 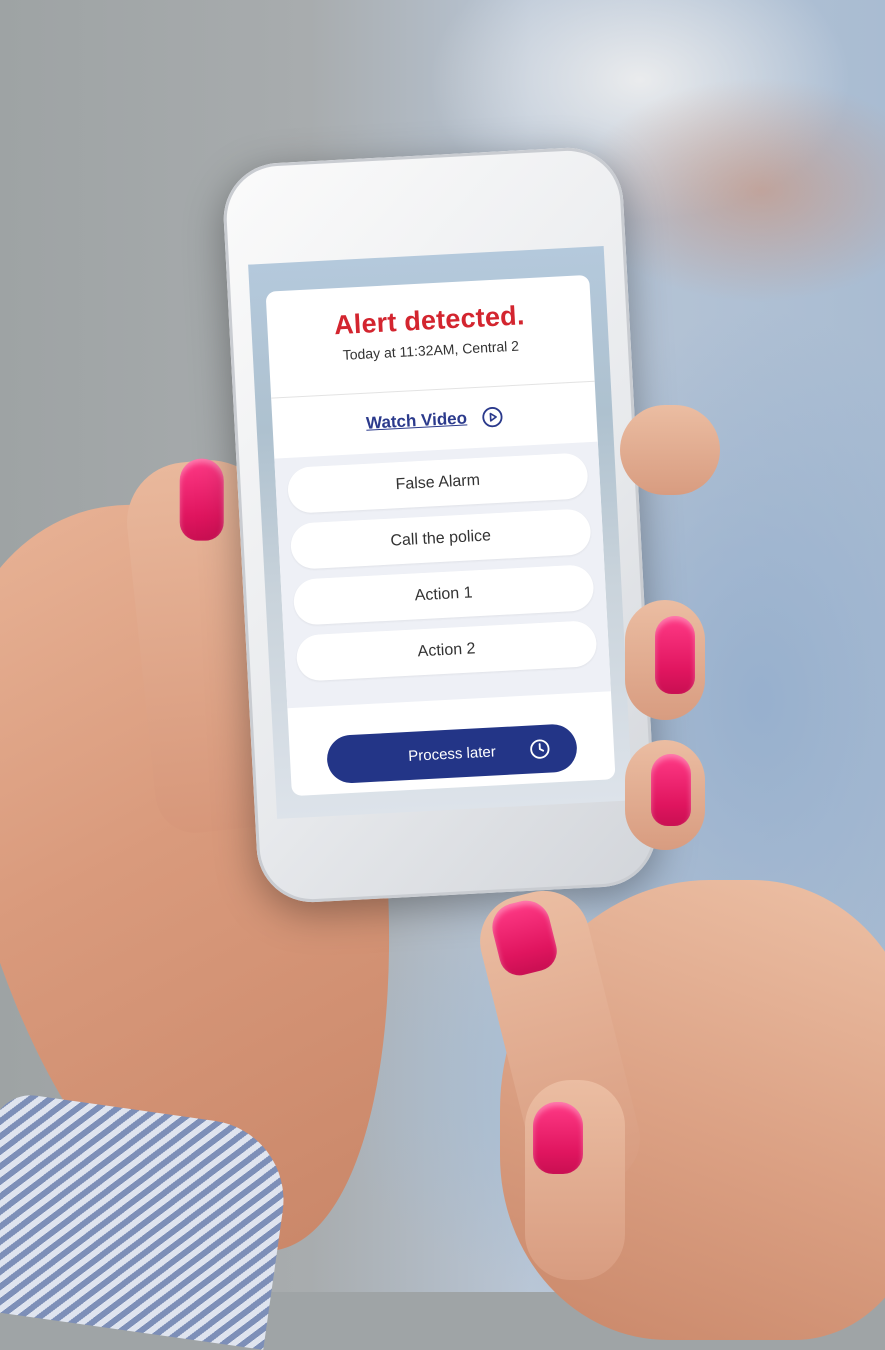 I want to click on play-circle-icon, so click(x=491, y=417).